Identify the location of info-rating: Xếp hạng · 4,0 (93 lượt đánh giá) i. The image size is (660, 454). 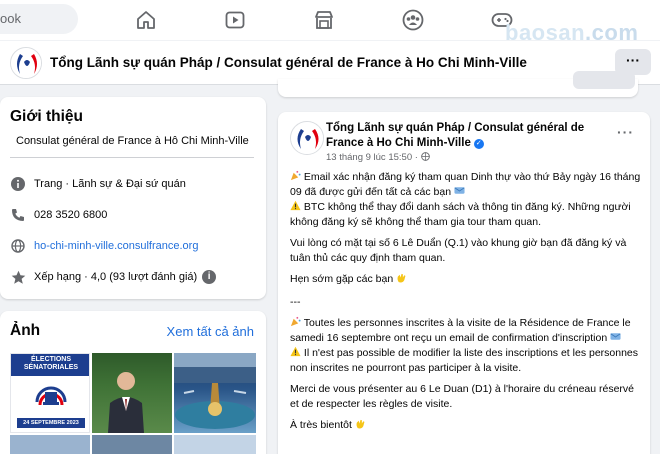
(113, 277).